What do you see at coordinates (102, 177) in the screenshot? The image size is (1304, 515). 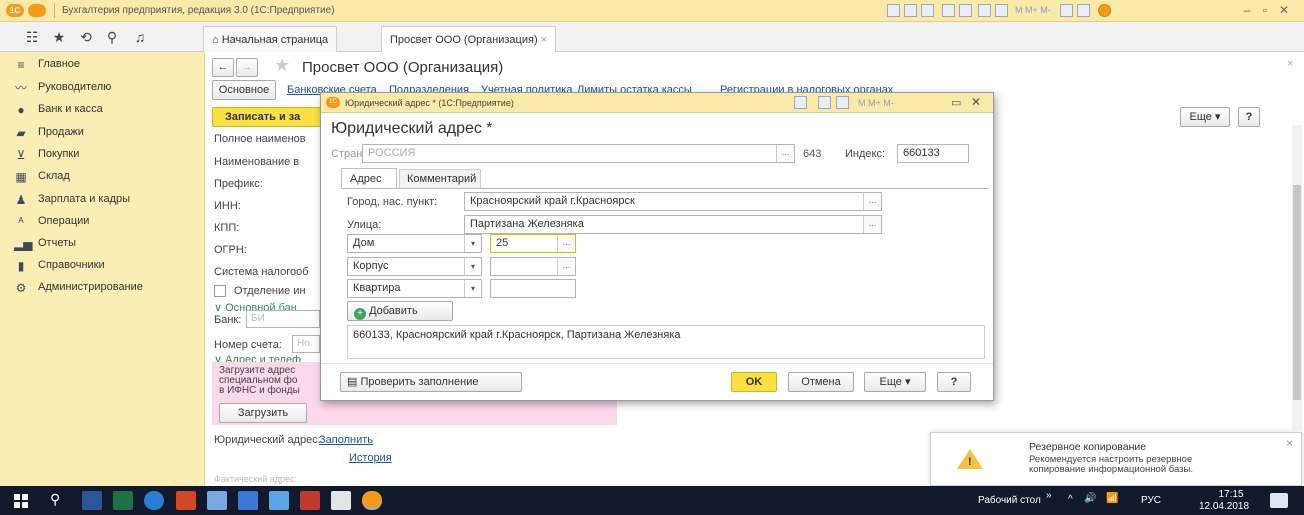 I see `sidebar-item-warehouse: ▦ Склад` at bounding box center [102, 177].